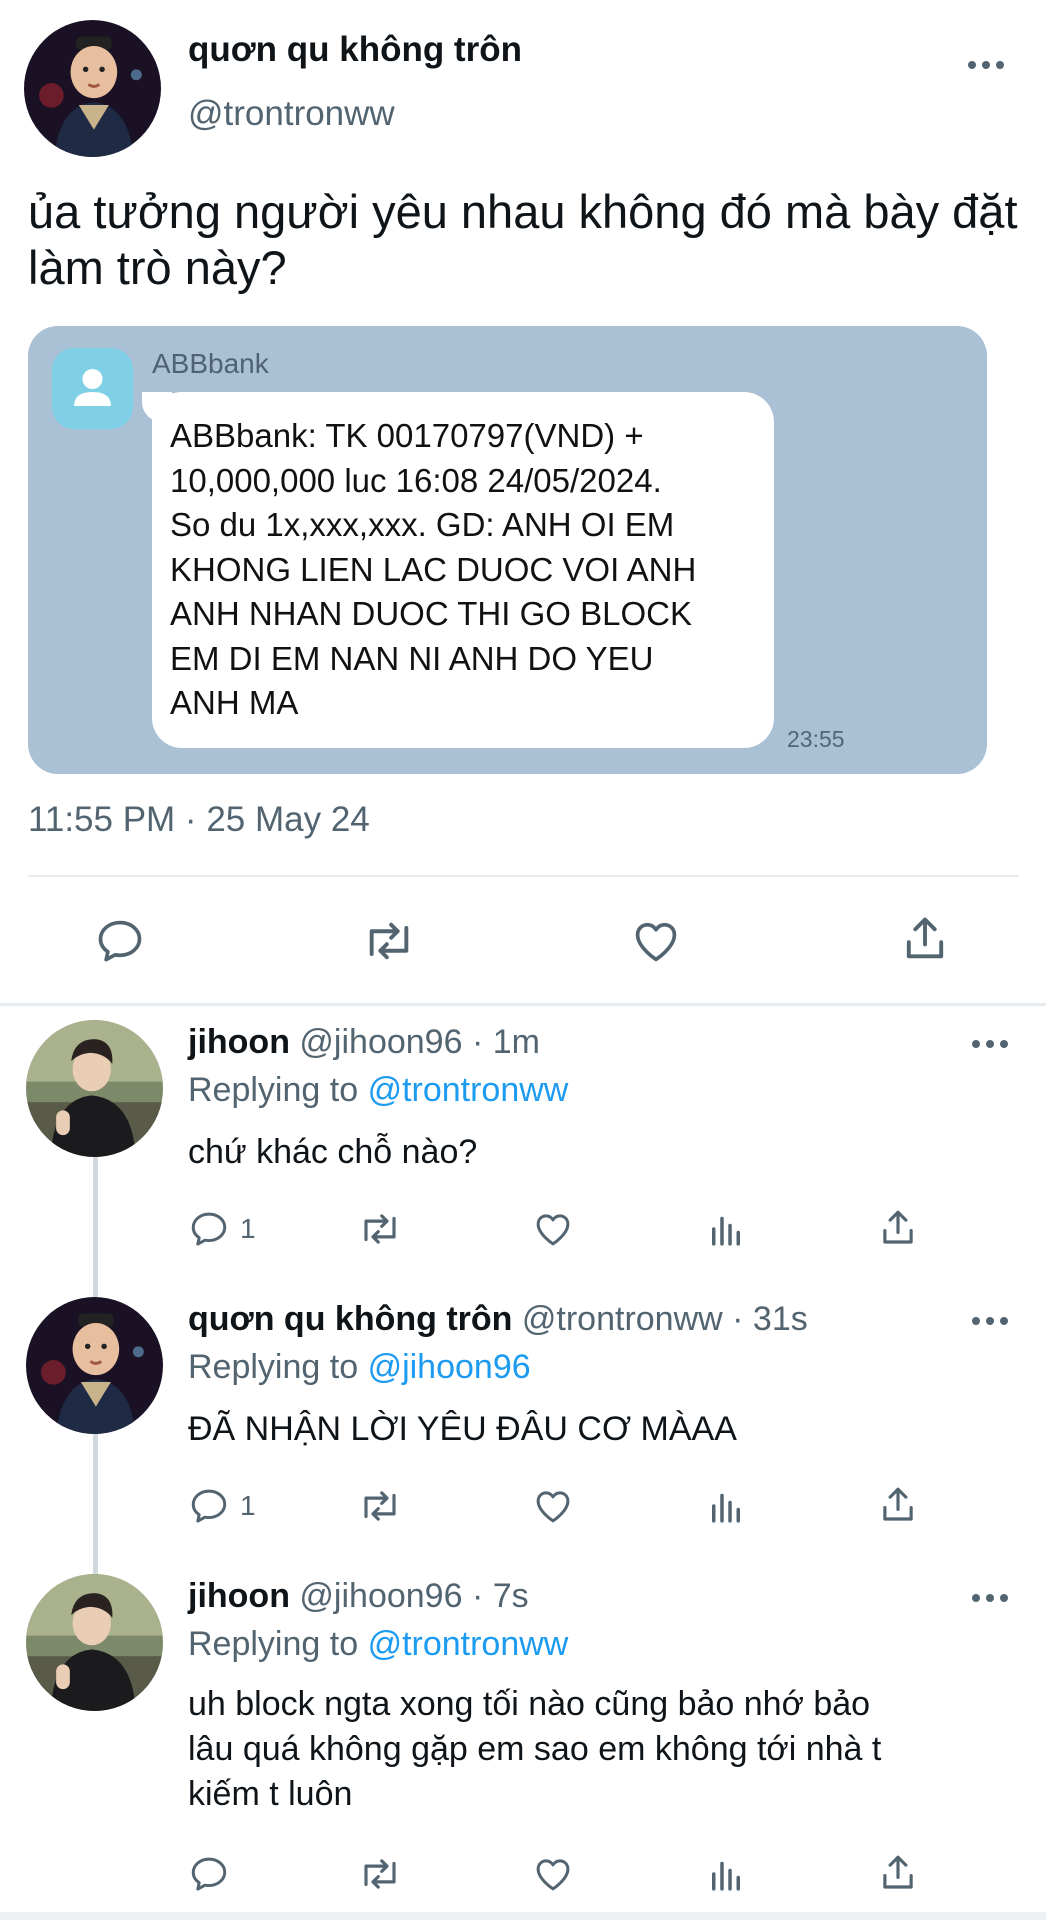 The height and width of the screenshot is (1920, 1046). What do you see at coordinates (449, 1367) in the screenshot?
I see `replying-to-mention: @jihoon96` at bounding box center [449, 1367].